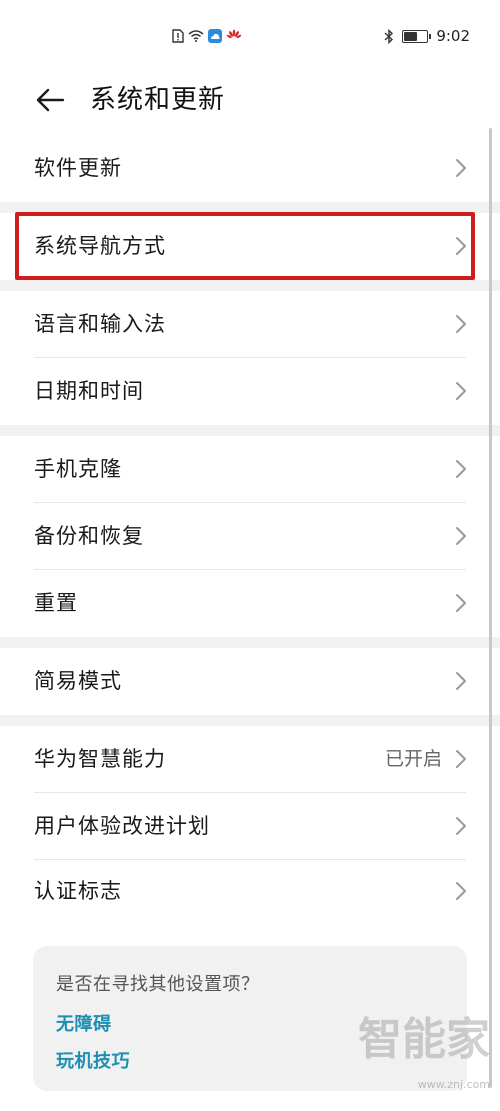 The width and height of the screenshot is (500, 1111). What do you see at coordinates (250, 391) in the screenshot?
I see `row-date-time: 日期和时间` at bounding box center [250, 391].